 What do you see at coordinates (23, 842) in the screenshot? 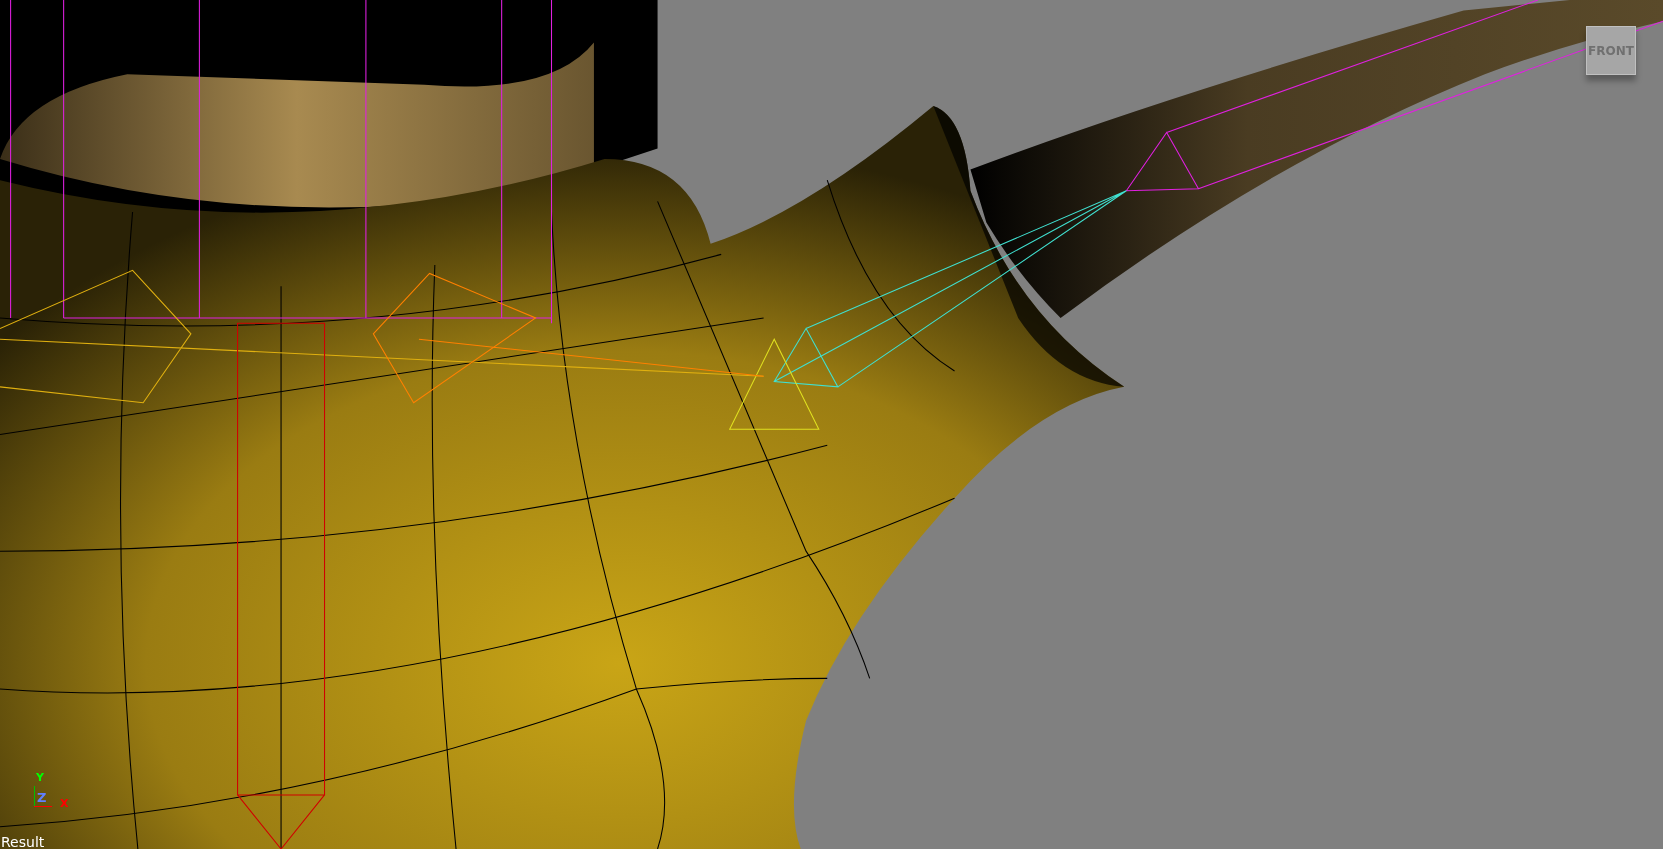
I see `viewport-label: Result` at bounding box center [23, 842].